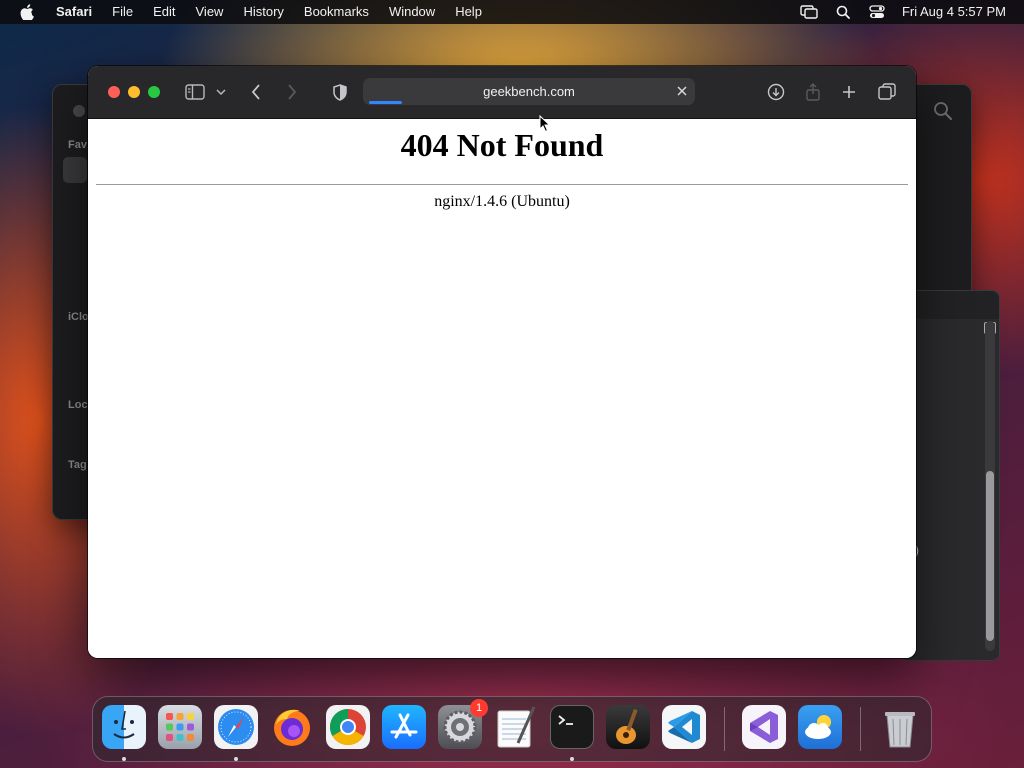 The height and width of the screenshot is (768, 1024). What do you see at coordinates (154, 92) in the screenshot?
I see `zoom-window-button` at bounding box center [154, 92].